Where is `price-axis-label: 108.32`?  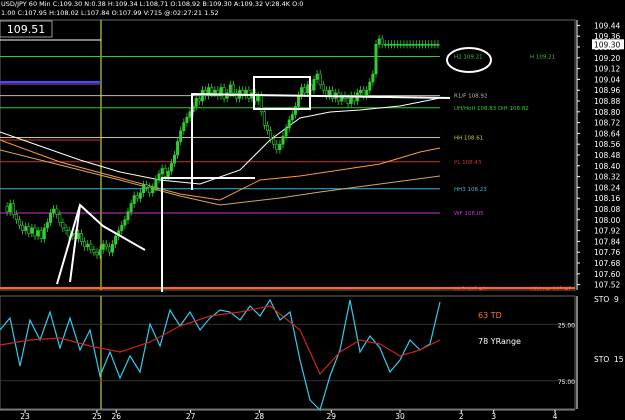
price-axis-label: 108.32 is located at coordinates (607, 177).